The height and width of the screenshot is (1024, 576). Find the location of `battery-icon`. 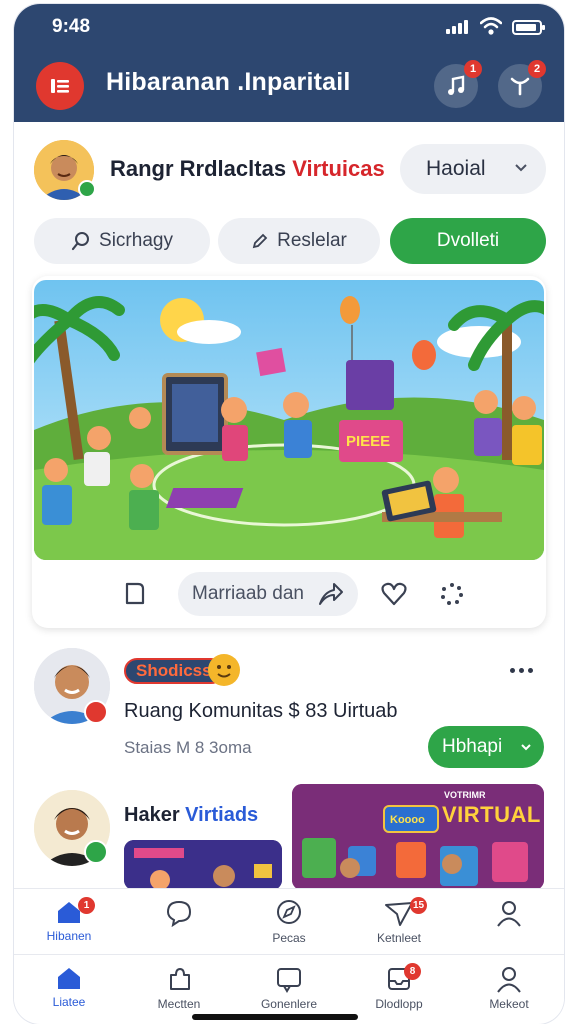

battery-icon is located at coordinates (528, 27).